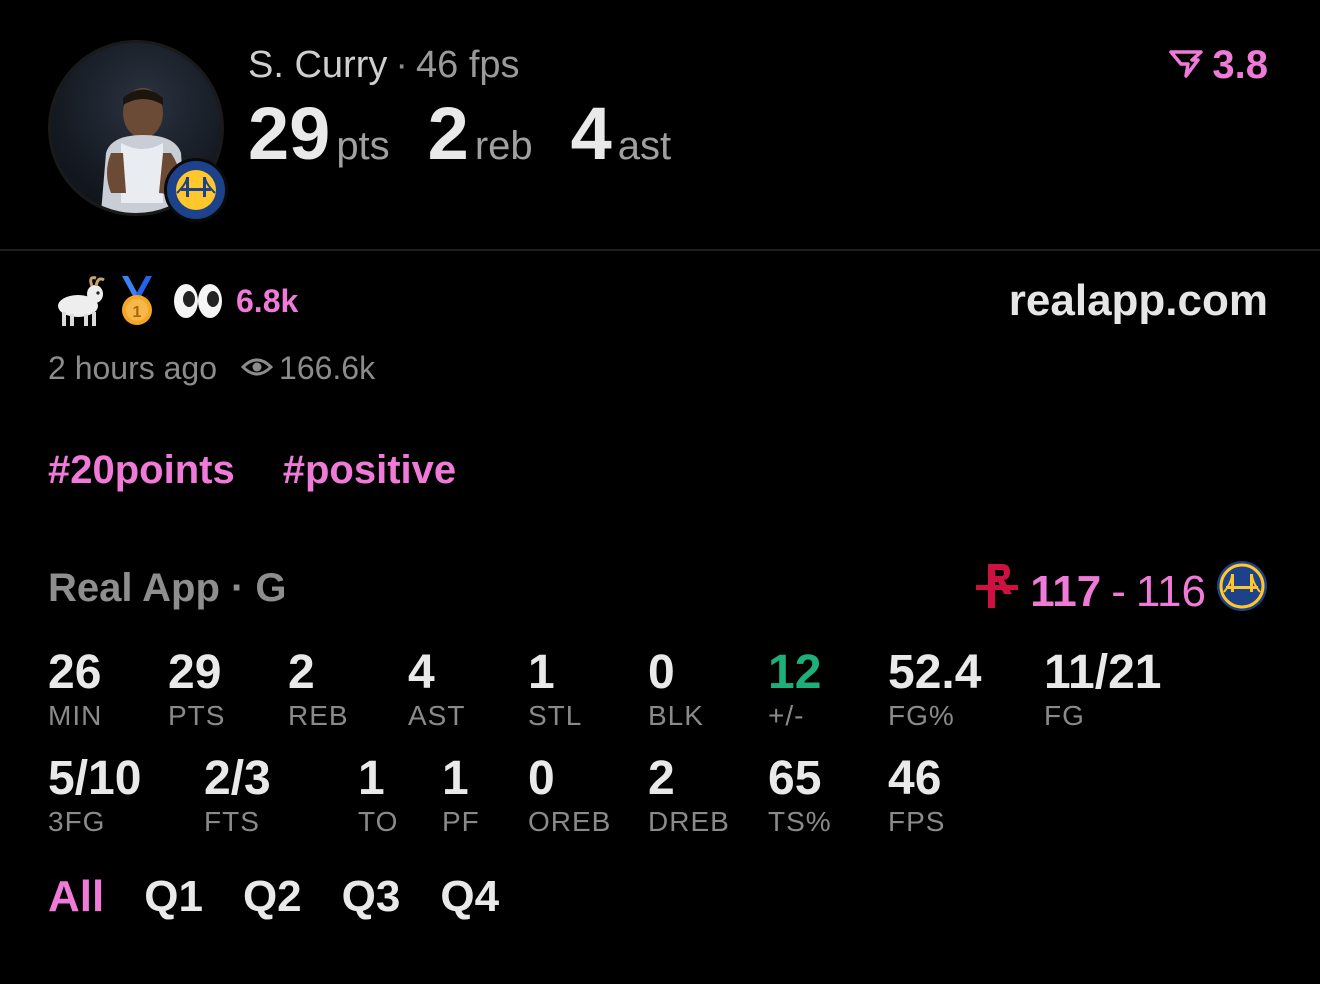 This screenshot has width=1320, height=984. I want to click on views-value: 166.6k, so click(327, 368).